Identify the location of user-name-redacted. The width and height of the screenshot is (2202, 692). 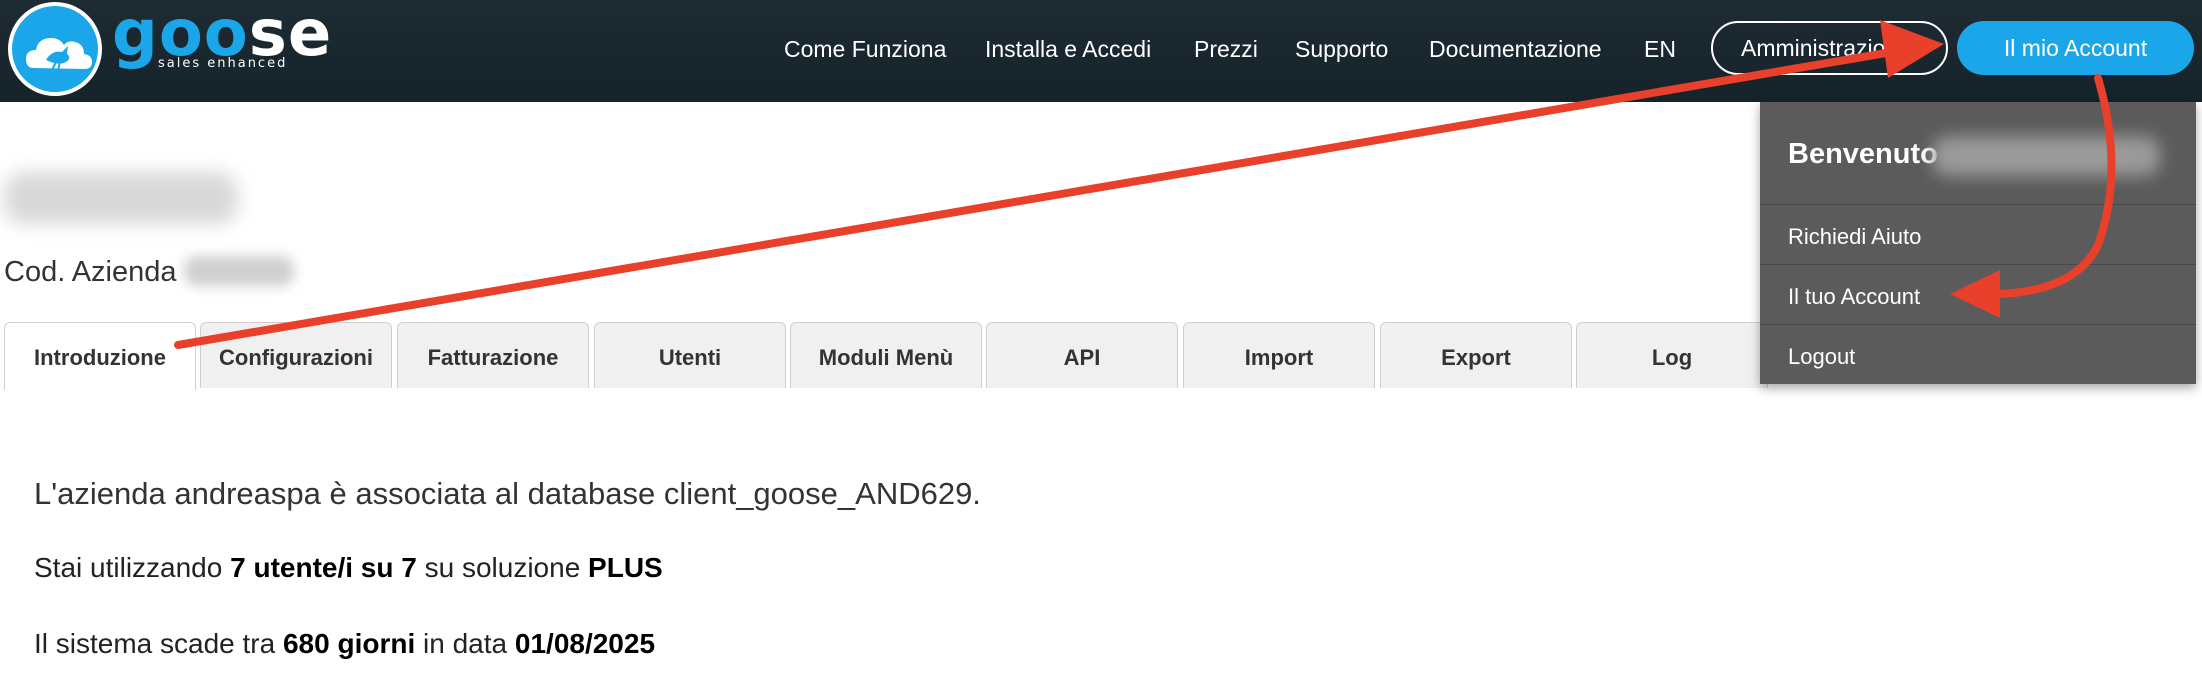
(2046, 156).